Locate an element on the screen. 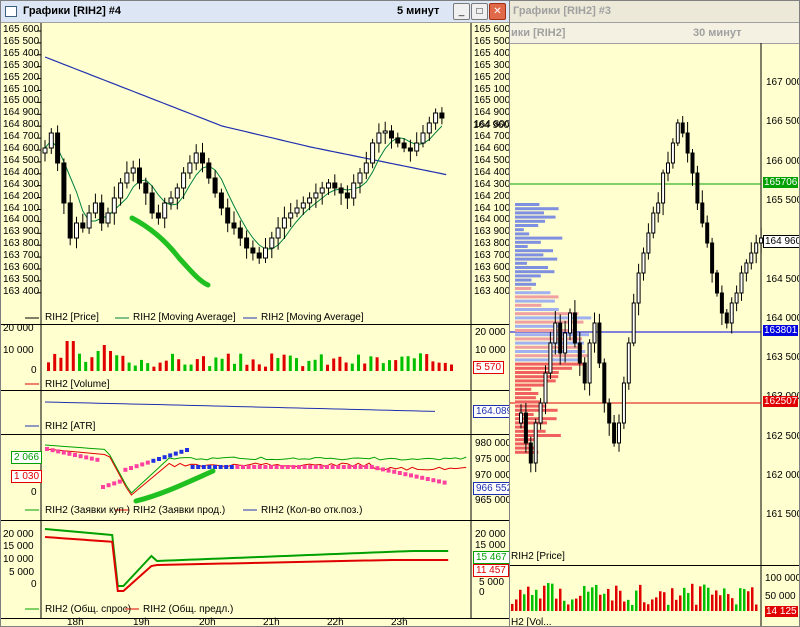 The image size is (800, 627). minimize-button: _ is located at coordinates (461, 11).